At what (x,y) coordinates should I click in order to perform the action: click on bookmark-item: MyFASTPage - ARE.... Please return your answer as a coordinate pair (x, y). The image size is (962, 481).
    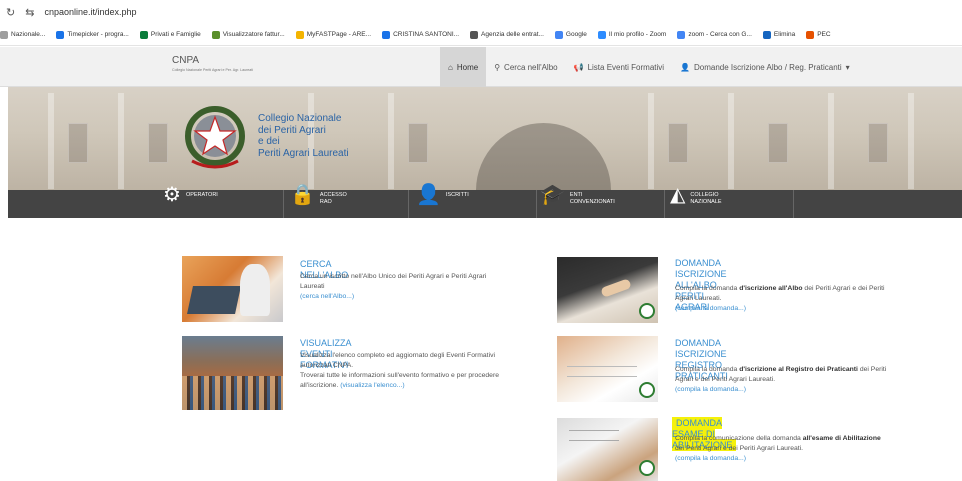
    Looking at the image, I should click on (333, 34).